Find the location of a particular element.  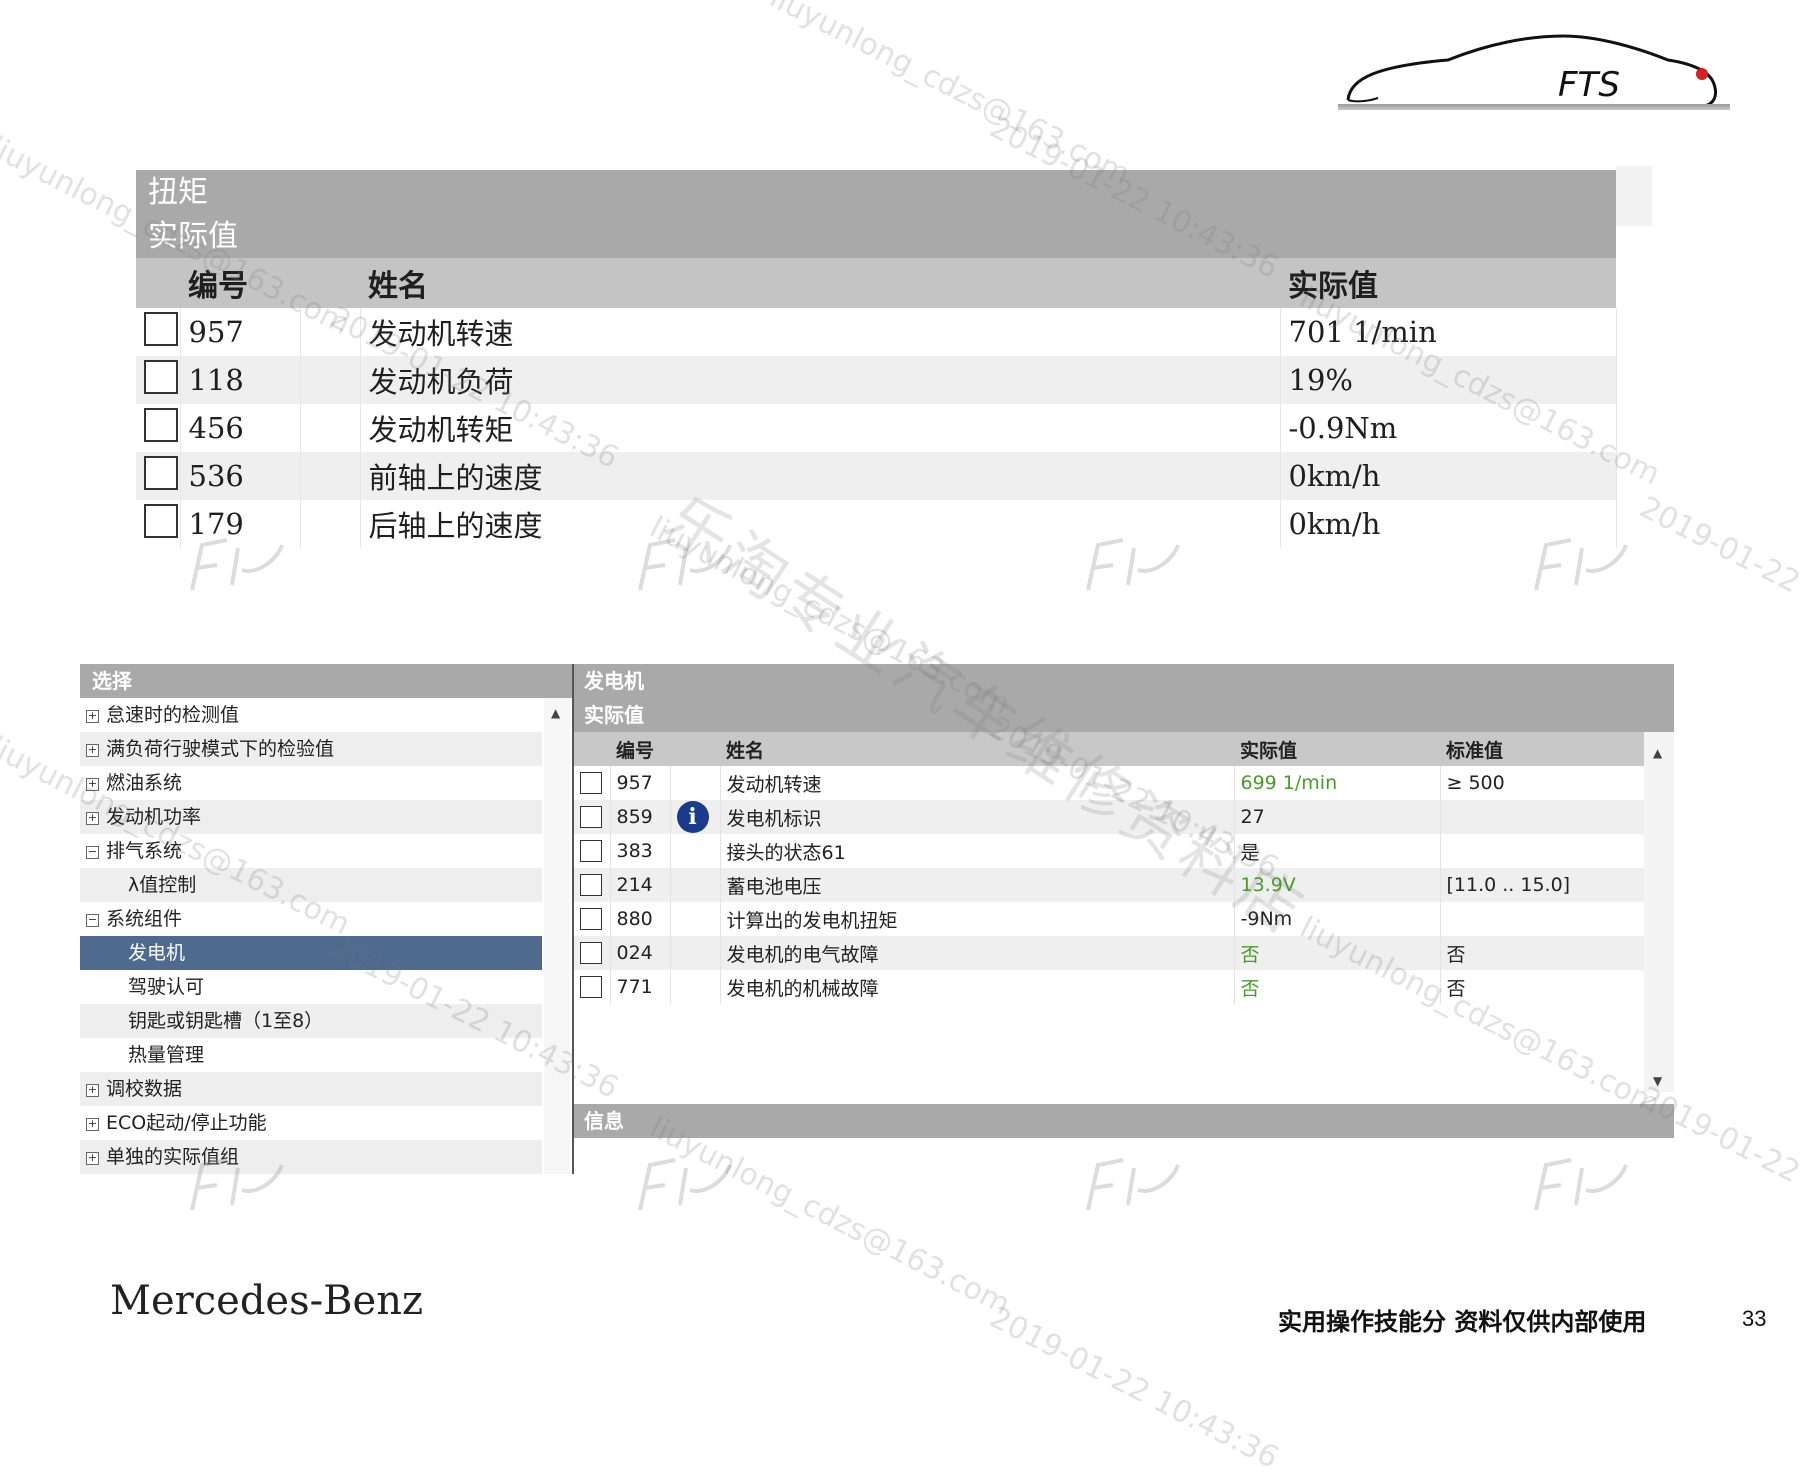

gen-column-header-id: 编号 is located at coordinates (640, 749).